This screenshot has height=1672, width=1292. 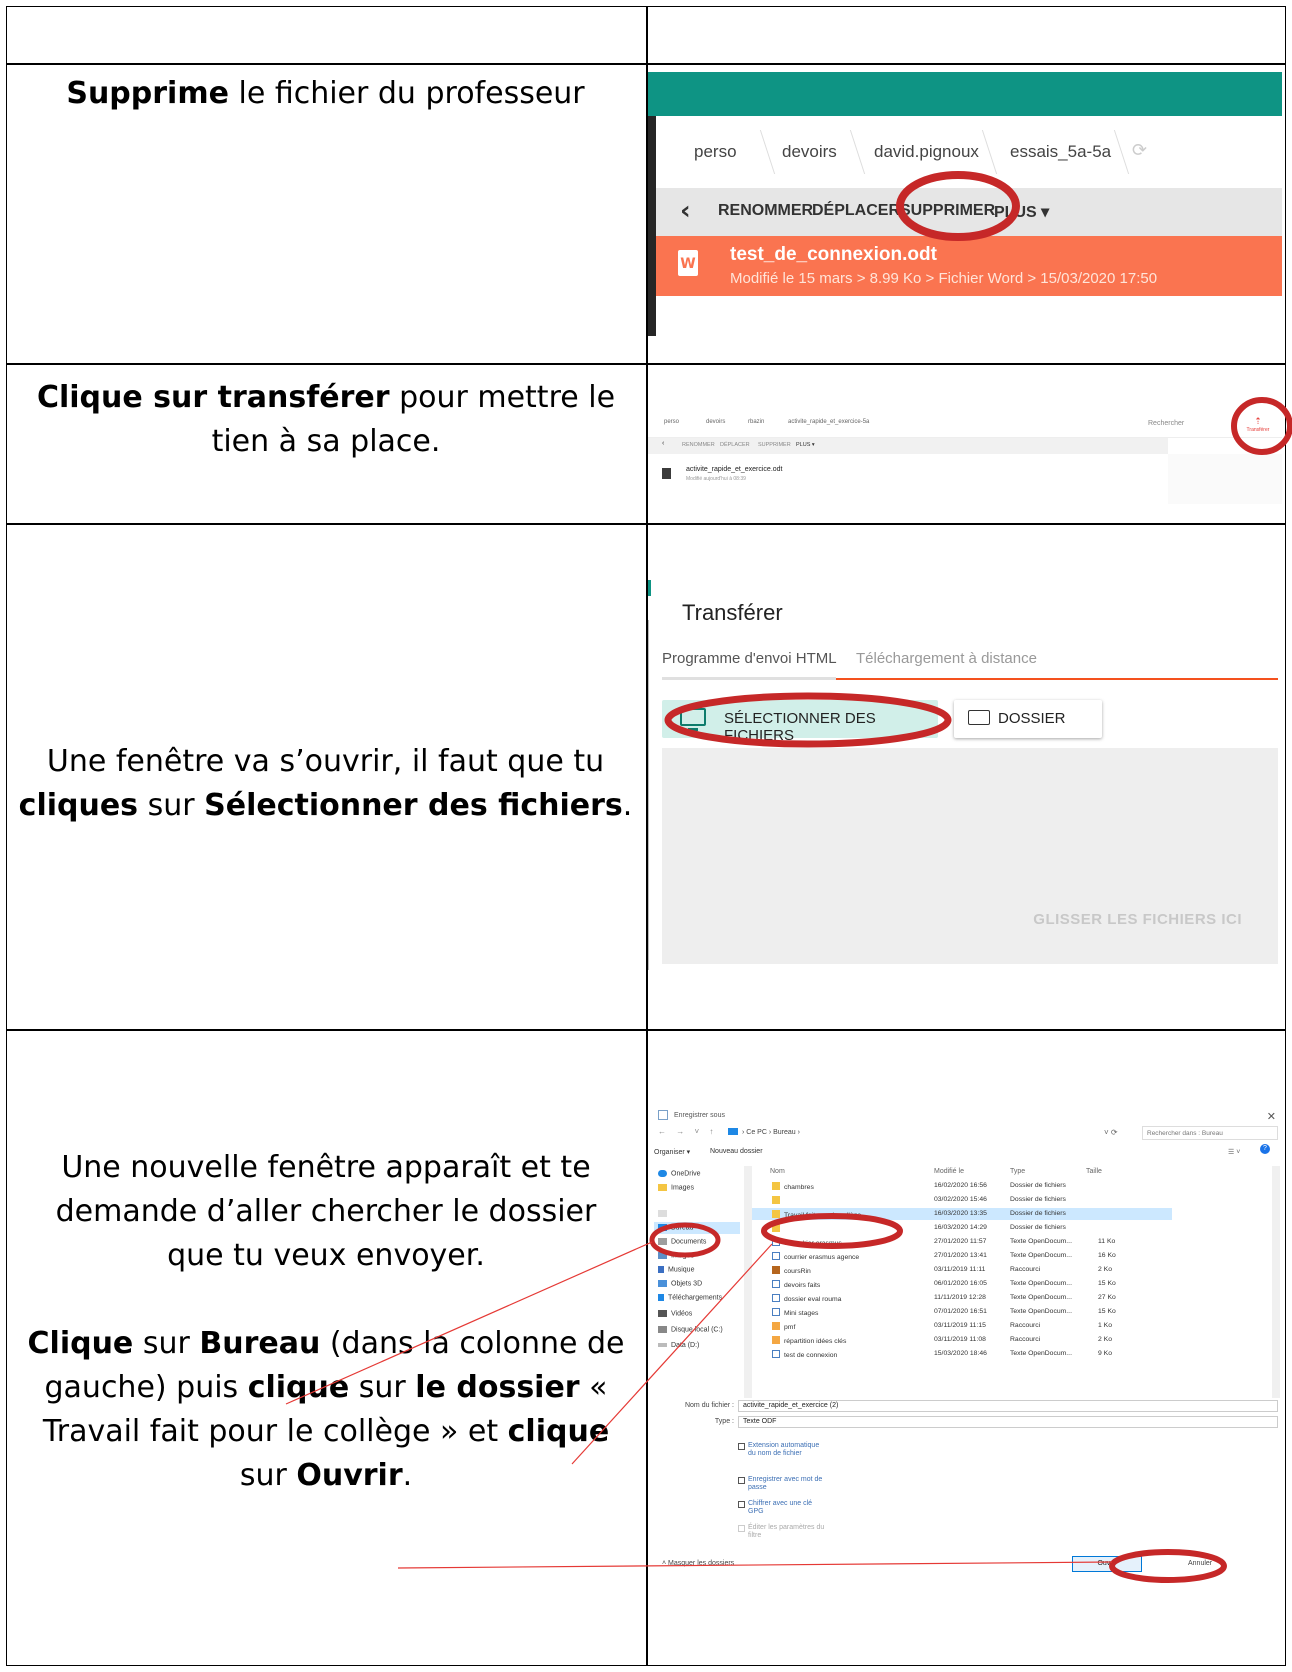 What do you see at coordinates (1107, 1564) in the screenshot?
I see `open-button: Ouvrir` at bounding box center [1107, 1564].